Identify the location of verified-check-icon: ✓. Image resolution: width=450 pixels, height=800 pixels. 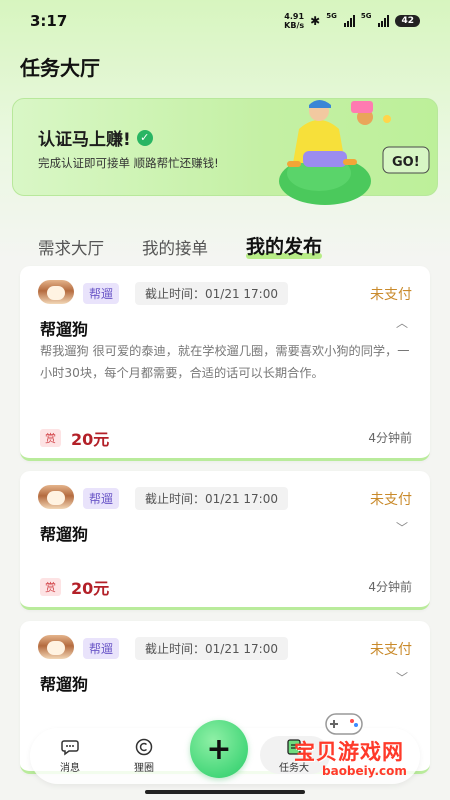
(144, 137).